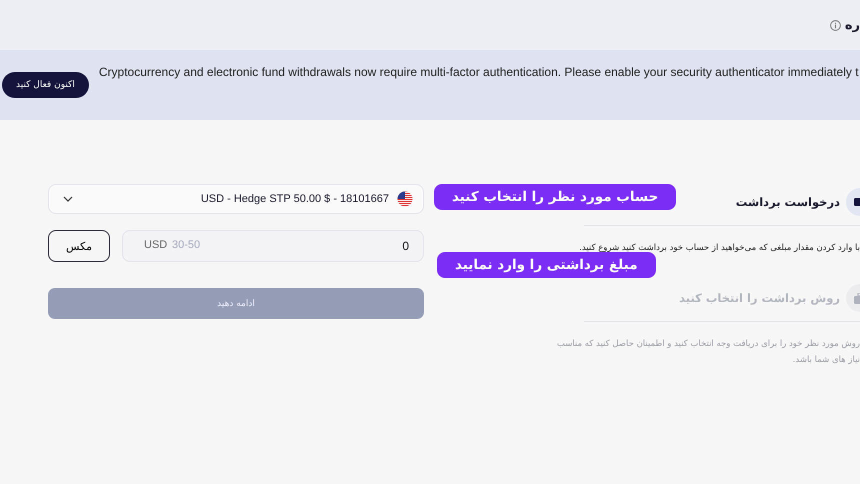 This screenshot has width=860, height=484. Describe the element at coordinates (719, 248) in the screenshot. I see `step-description: با وارد کردن مقدار مبلغی که می‌خواهید از حساب خود برداشت کنید شروع کنید.` at that location.